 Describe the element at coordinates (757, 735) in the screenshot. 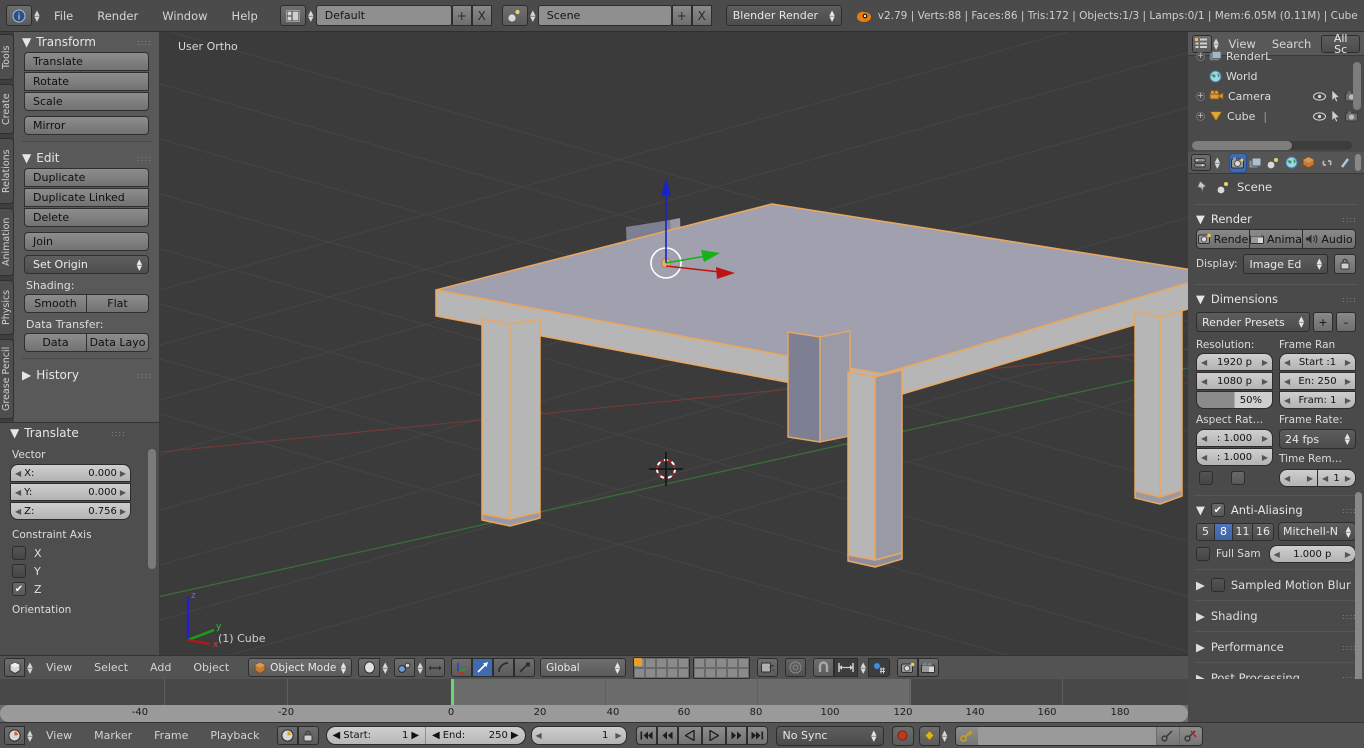

I see `jump-to-end-button` at that location.